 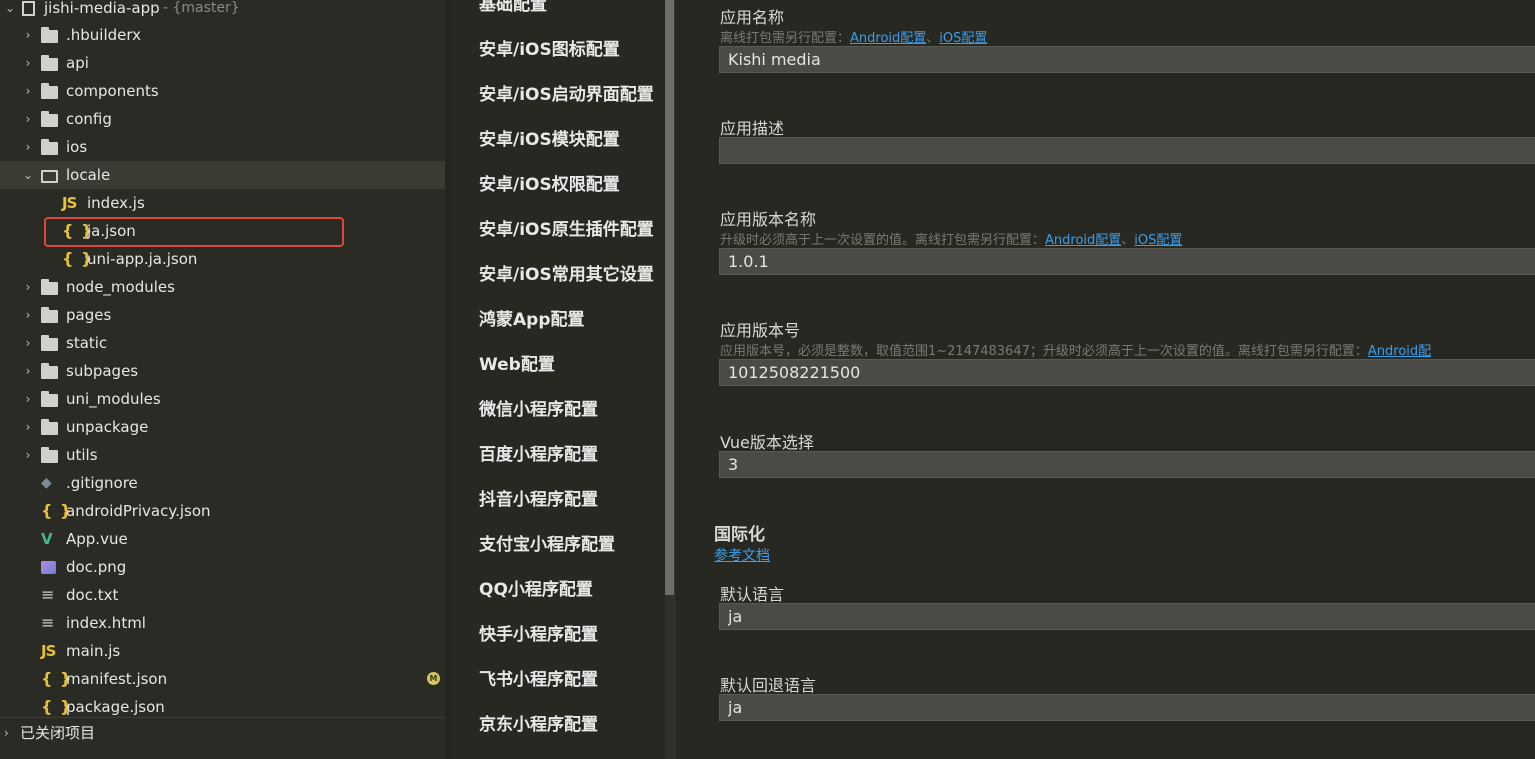 What do you see at coordinates (222, 63) in the screenshot?
I see `tree-folder-row: › api` at bounding box center [222, 63].